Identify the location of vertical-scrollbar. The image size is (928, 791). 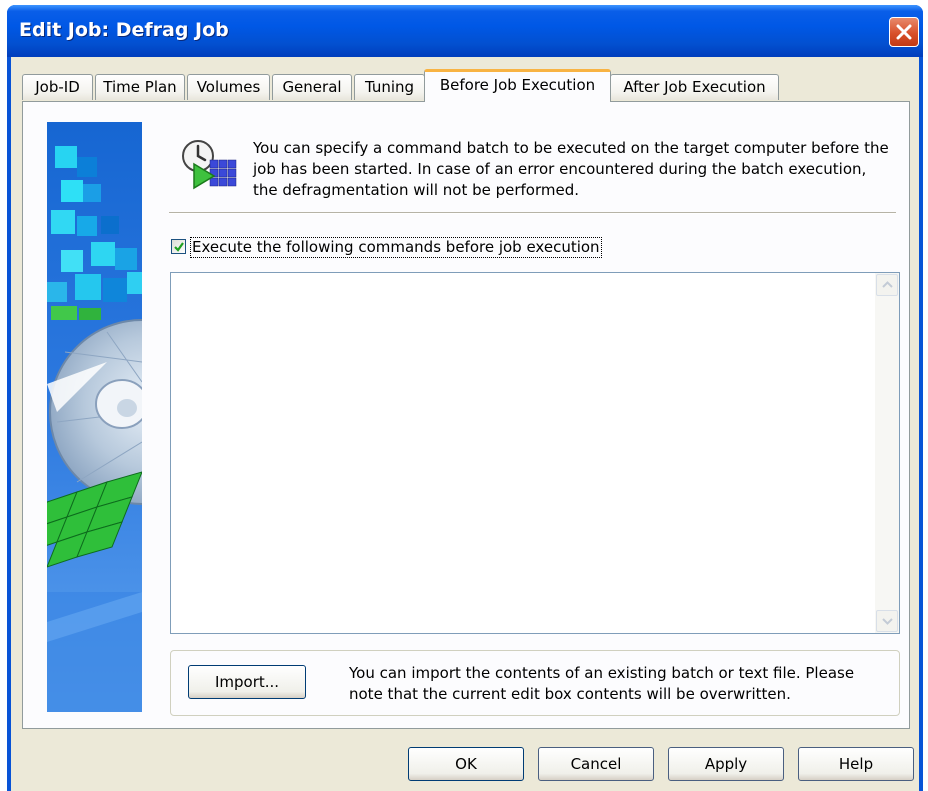
(887, 453).